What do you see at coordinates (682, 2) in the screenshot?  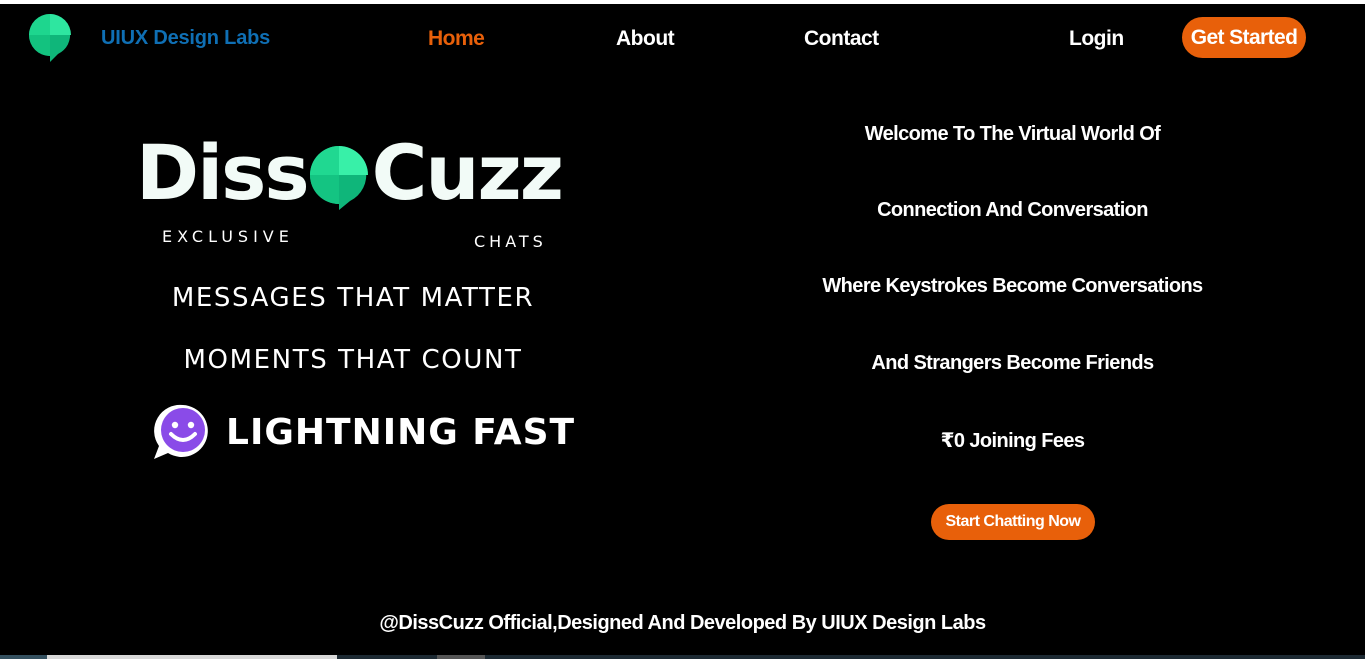 I see `top-strip` at bounding box center [682, 2].